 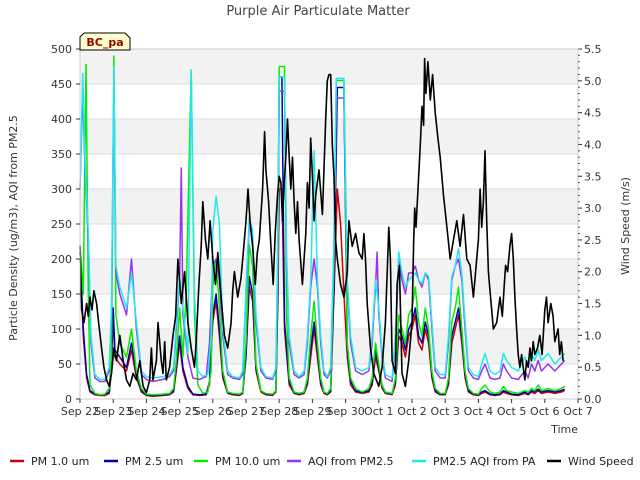 I want to click on left-tick-label: 500, so click(x=61, y=49).